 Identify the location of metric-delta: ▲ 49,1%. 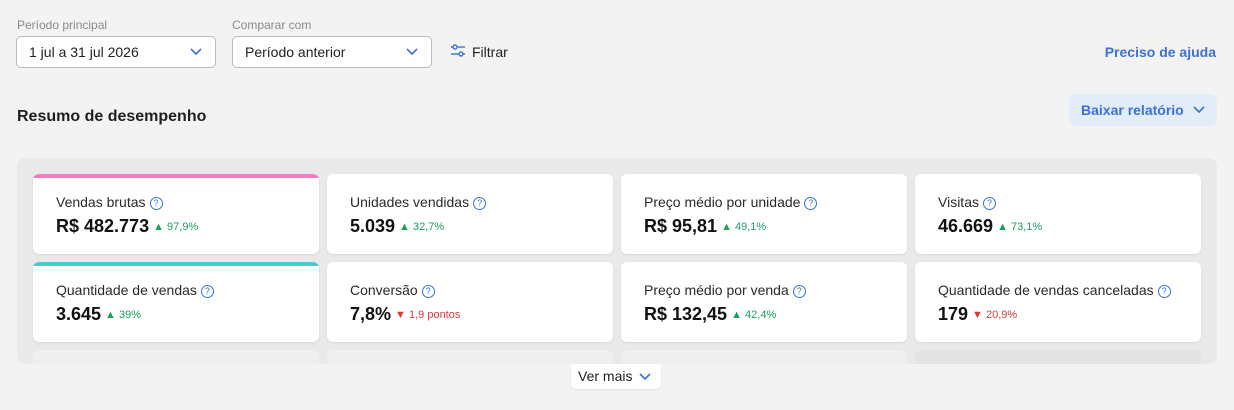
(744, 227).